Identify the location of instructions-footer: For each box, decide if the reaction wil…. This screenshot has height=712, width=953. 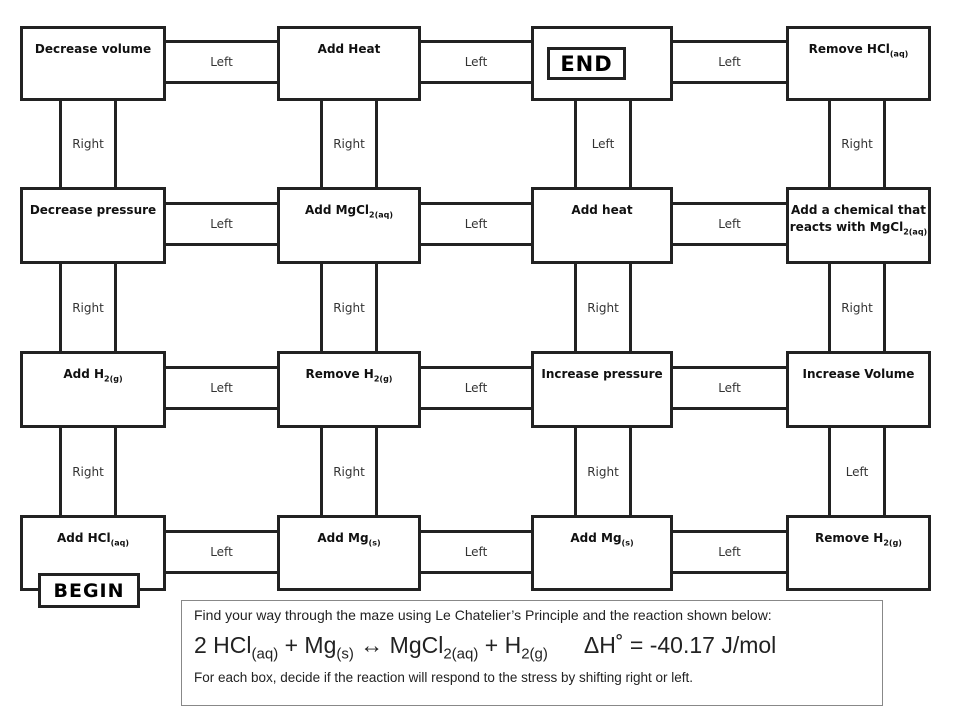
(443, 677).